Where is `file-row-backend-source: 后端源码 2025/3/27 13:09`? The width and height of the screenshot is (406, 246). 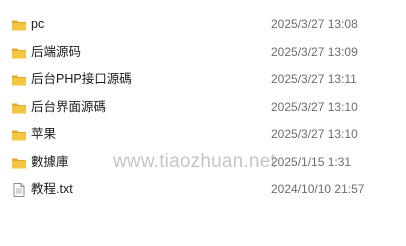 file-row-backend-source: 后端源码 2025/3/27 13:09 is located at coordinates (203, 53).